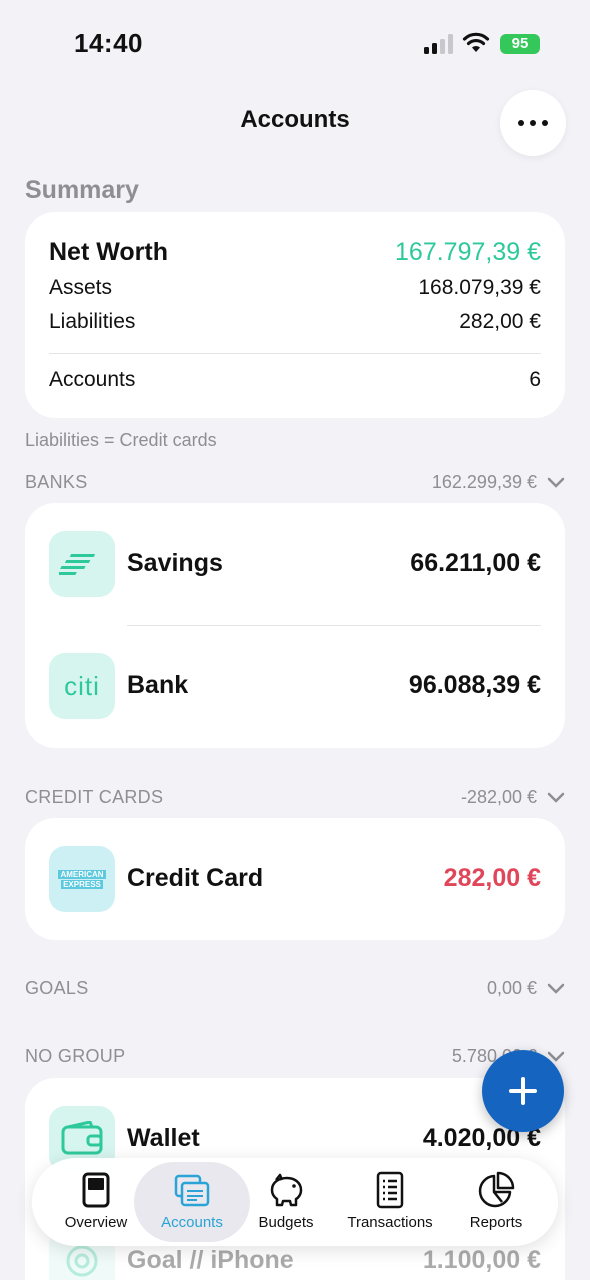  Describe the element at coordinates (75, 1056) in the screenshot. I see `group-label-no-group: NO GROUP` at that location.